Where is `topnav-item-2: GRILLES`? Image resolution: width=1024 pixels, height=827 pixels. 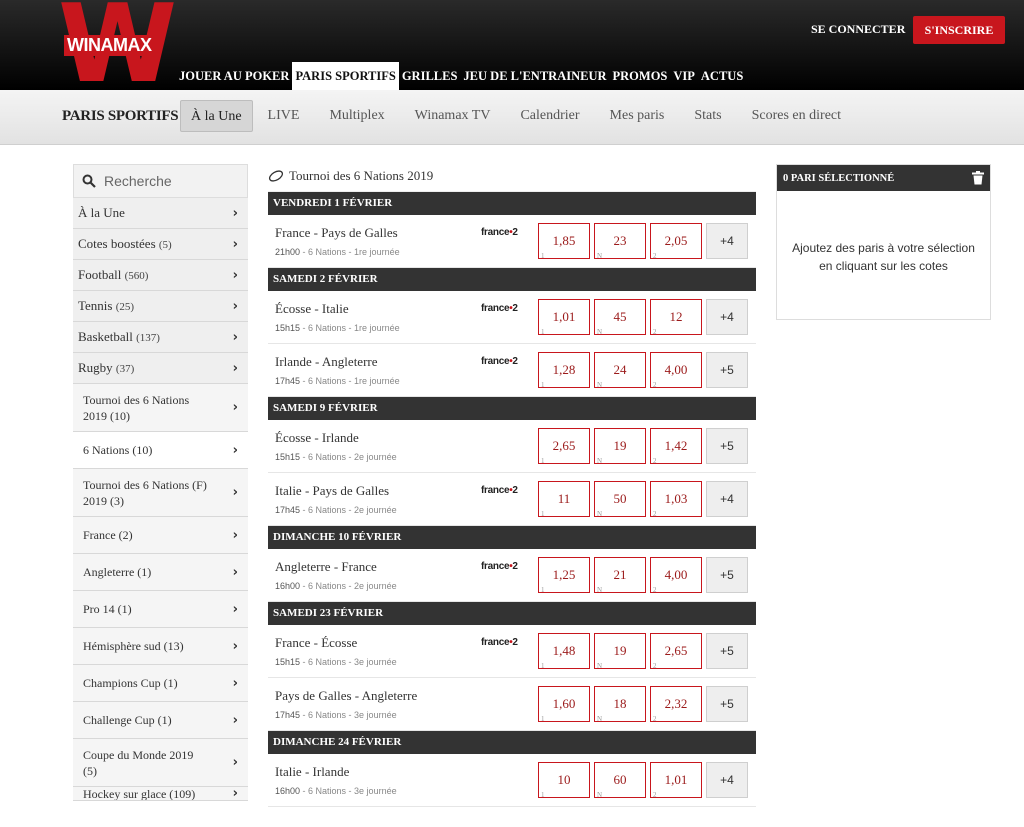
topnav-item-2: GRILLES is located at coordinates (430, 76).